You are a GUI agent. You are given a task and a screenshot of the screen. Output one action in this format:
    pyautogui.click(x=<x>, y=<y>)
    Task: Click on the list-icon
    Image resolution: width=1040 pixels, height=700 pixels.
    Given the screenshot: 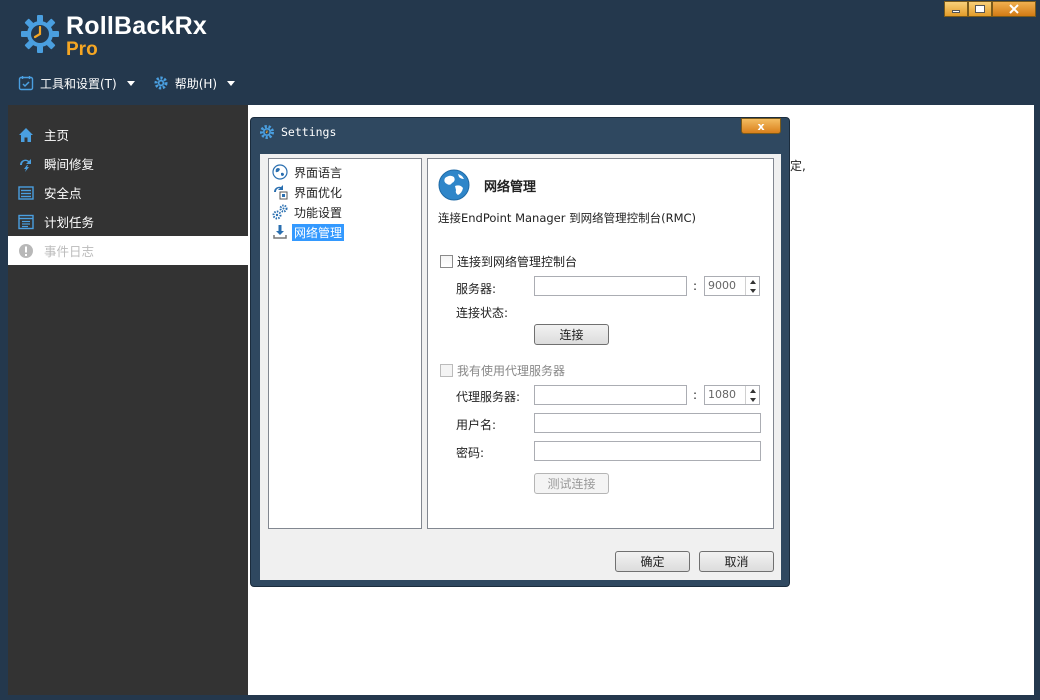 What is the action you would take?
    pyautogui.click(x=26, y=193)
    